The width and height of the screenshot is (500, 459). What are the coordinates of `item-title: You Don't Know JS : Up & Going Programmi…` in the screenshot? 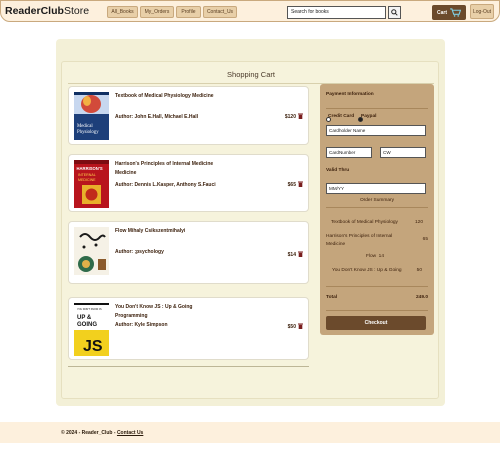 It's located at (154, 311).